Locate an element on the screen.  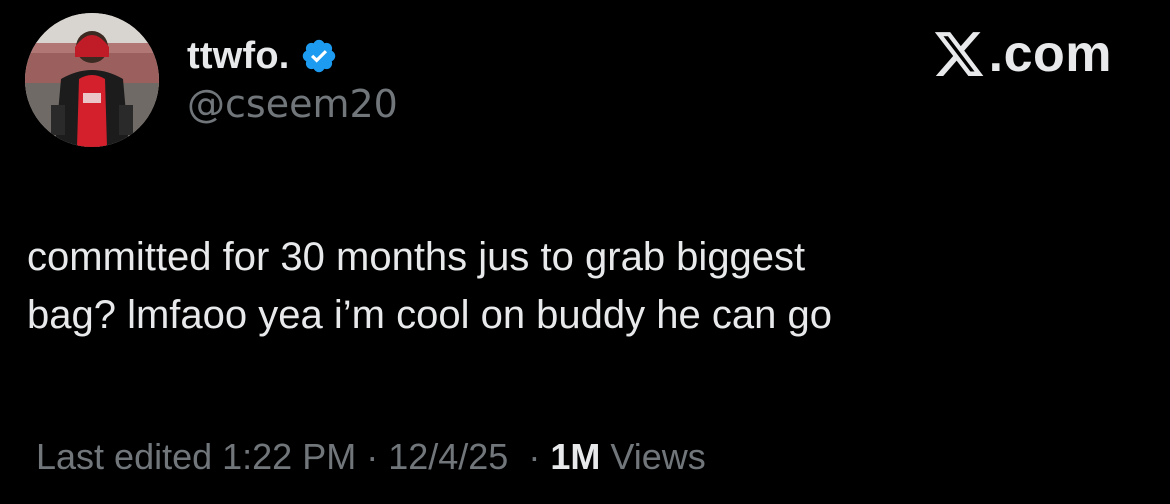
author-handle: @cseem20 is located at coordinates (292, 104).